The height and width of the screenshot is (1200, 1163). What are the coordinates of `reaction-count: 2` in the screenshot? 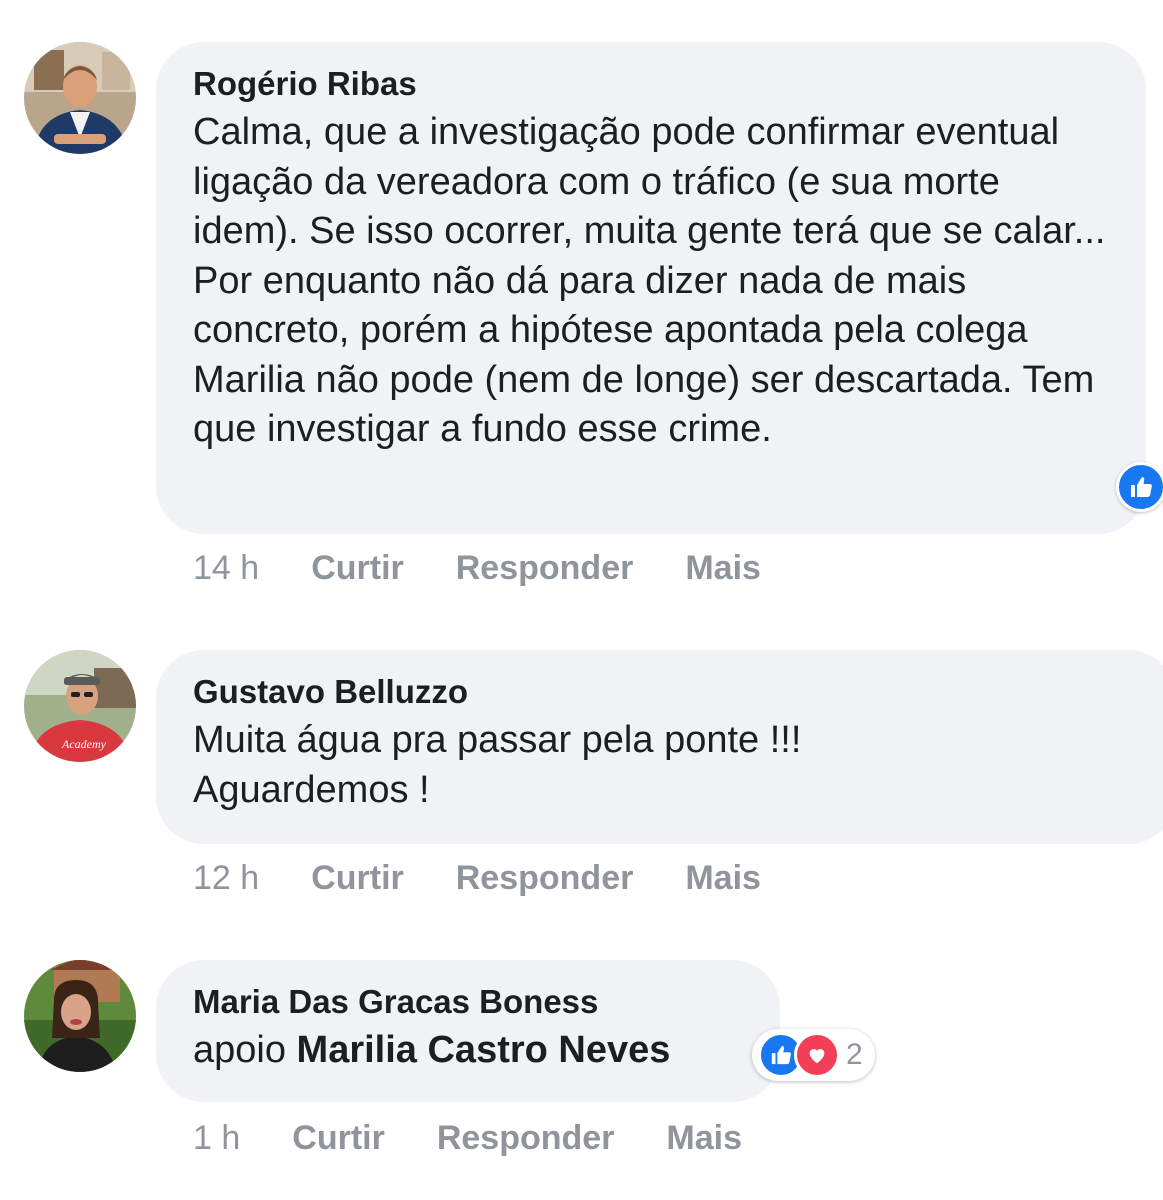 It's located at (854, 1054).